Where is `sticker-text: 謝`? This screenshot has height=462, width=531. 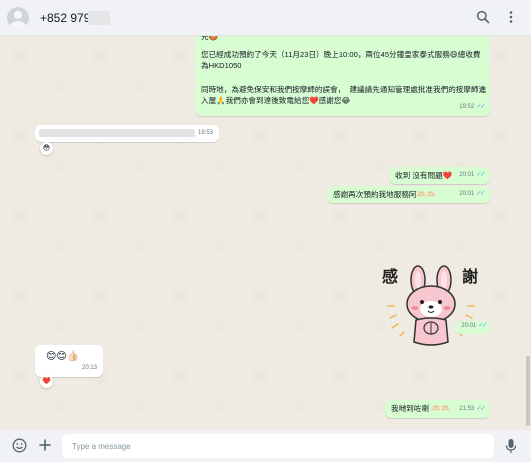 sticker-text: 謝 is located at coordinates (470, 276).